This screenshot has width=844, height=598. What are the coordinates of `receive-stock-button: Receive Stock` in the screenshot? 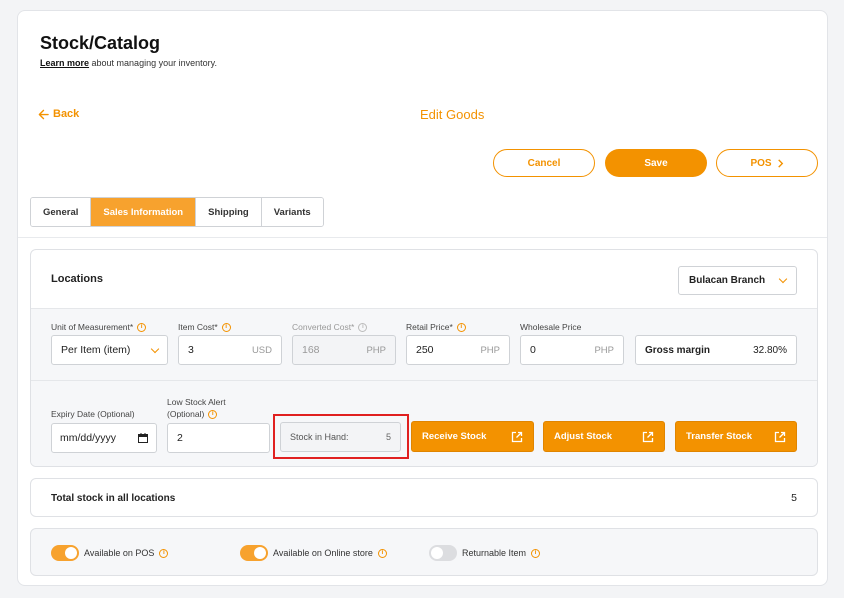 It's located at (472, 436).